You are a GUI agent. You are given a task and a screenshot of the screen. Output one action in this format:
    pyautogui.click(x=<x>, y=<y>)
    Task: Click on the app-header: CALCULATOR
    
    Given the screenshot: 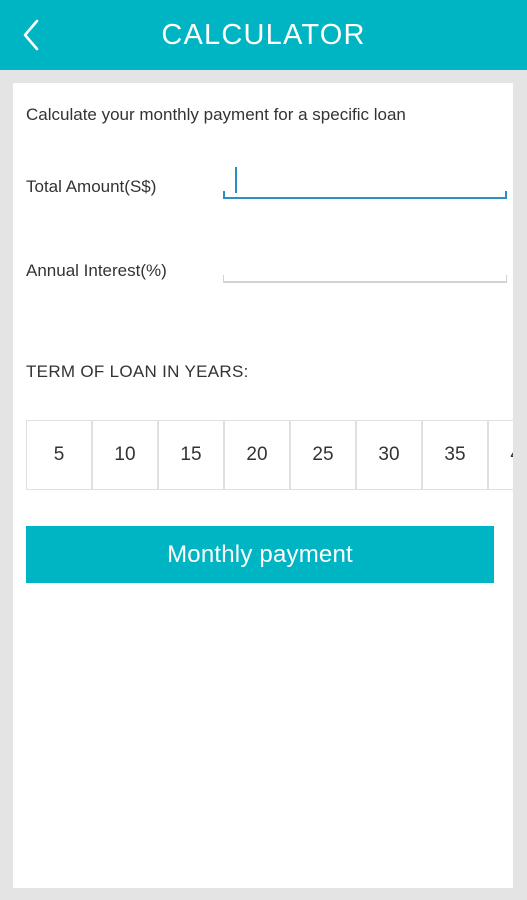 What is the action you would take?
    pyautogui.click(x=263, y=35)
    